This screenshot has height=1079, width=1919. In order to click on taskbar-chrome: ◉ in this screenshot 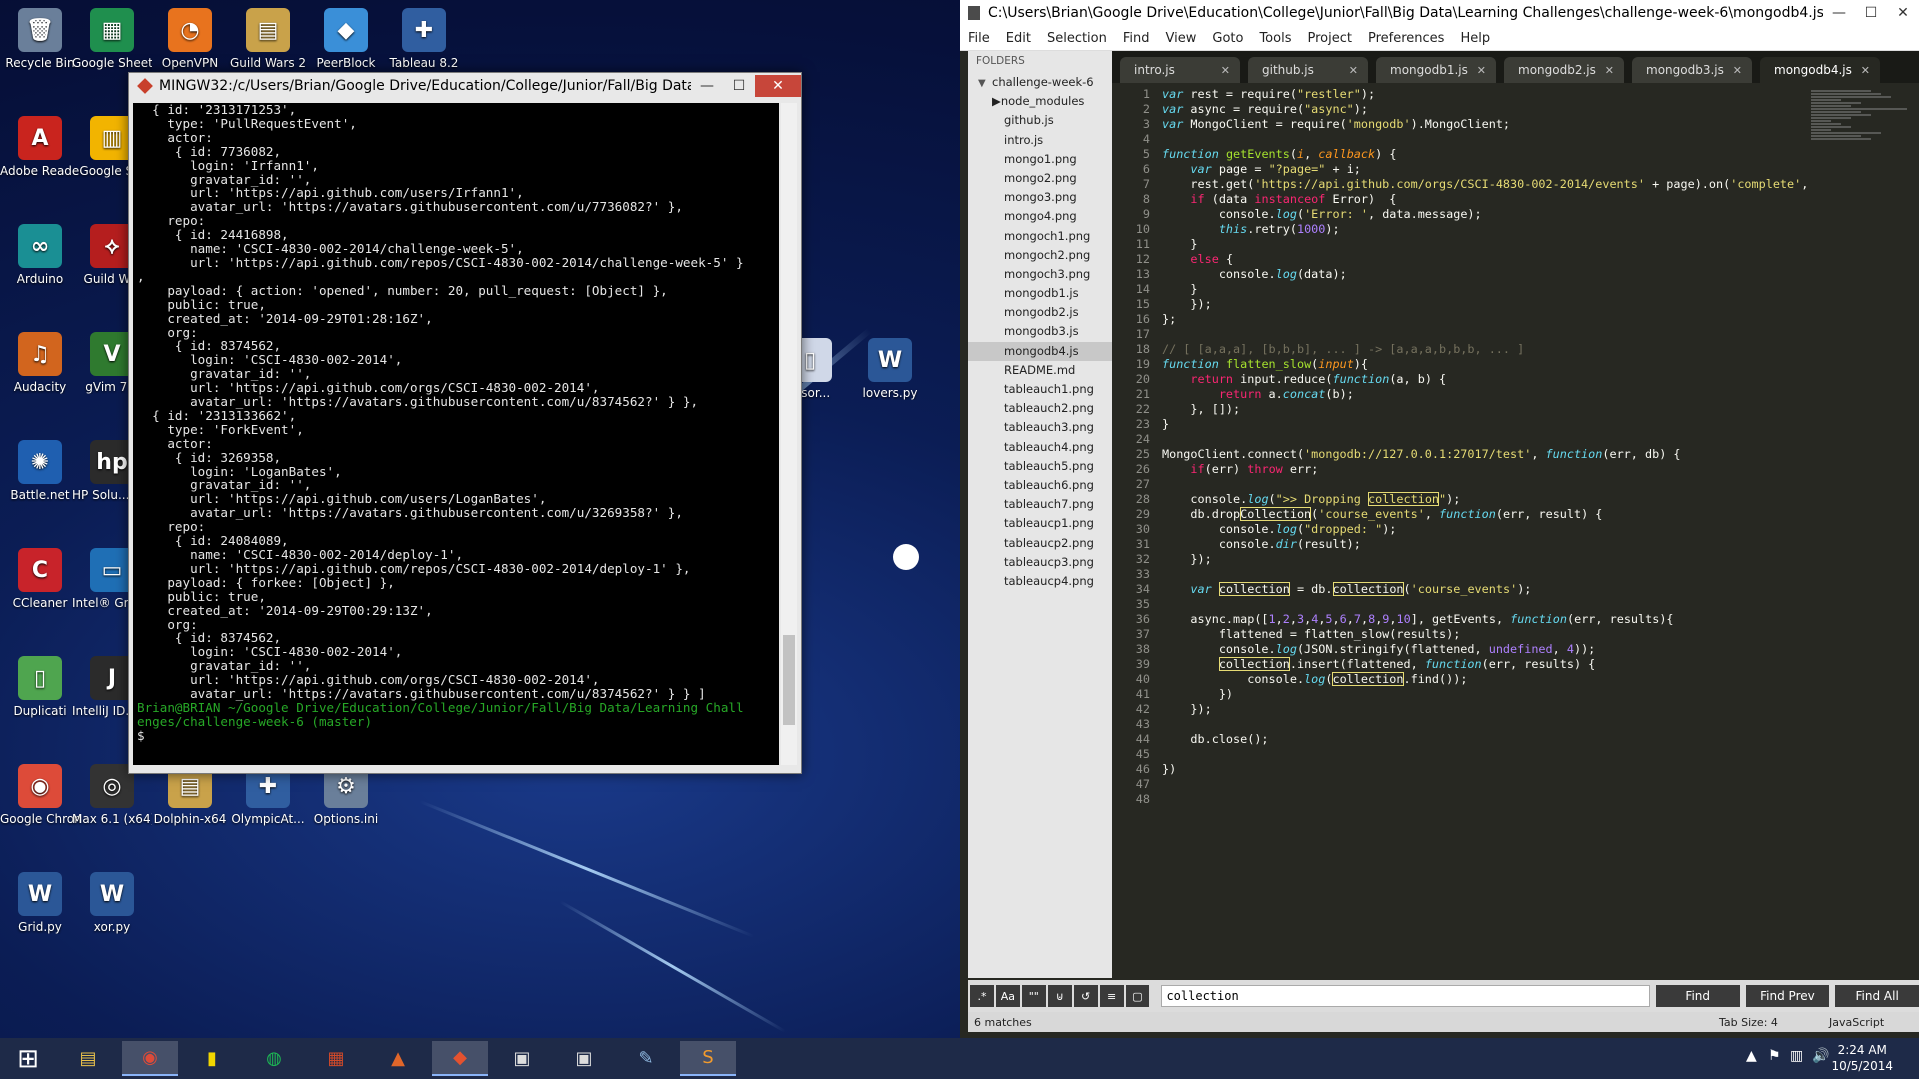, I will do `click(150, 1058)`.